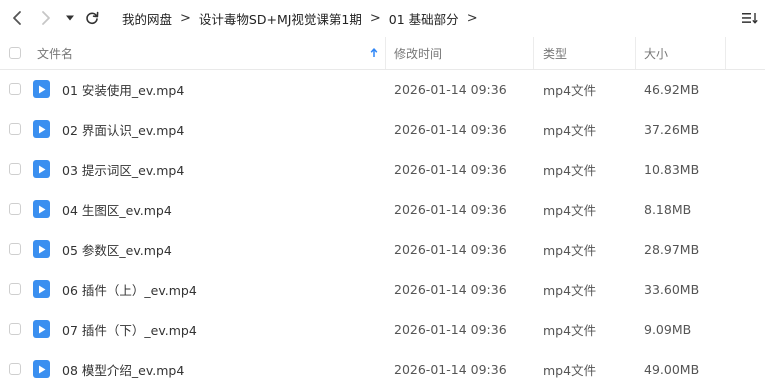  I want to click on list-view-icon, so click(750, 18).